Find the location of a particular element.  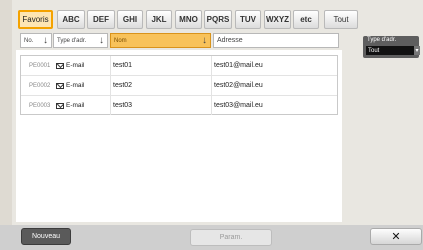

table-row: PE0003 E-mail test03 test03@mail.eu is located at coordinates (179, 106).